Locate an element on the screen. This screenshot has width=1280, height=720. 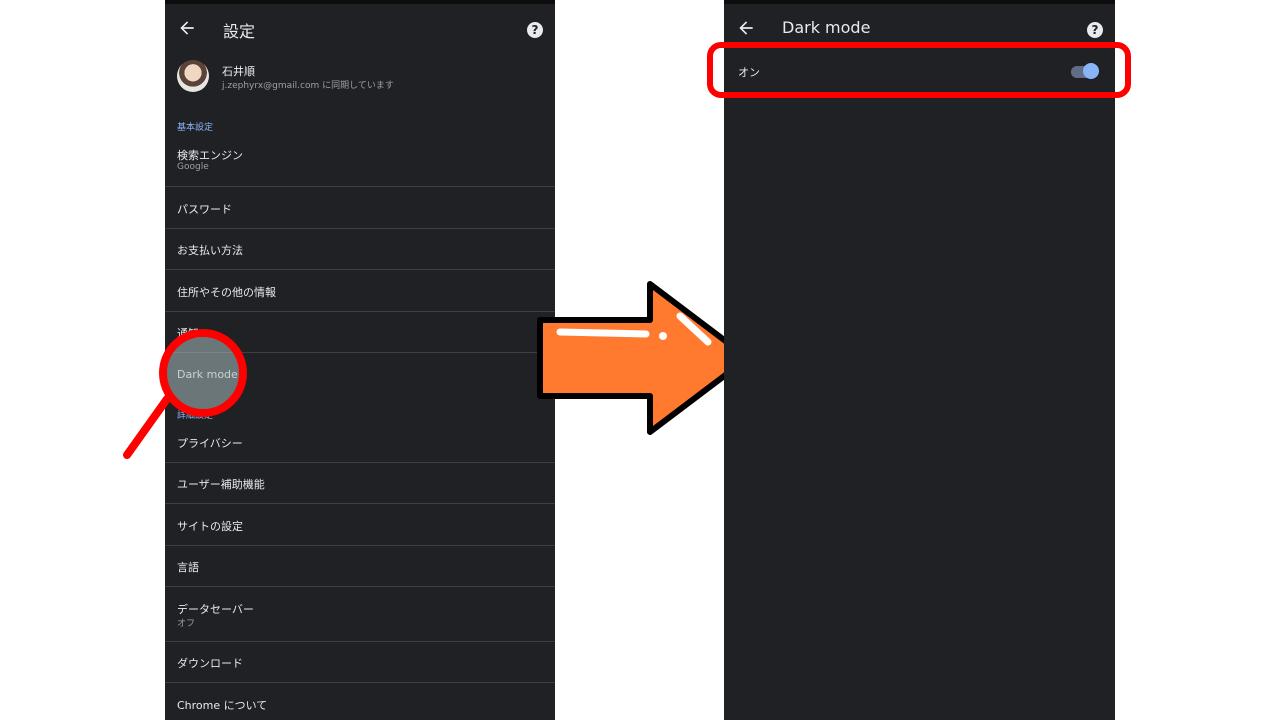
settings-item-label: 住所やその他の情報 is located at coordinates (226, 292).